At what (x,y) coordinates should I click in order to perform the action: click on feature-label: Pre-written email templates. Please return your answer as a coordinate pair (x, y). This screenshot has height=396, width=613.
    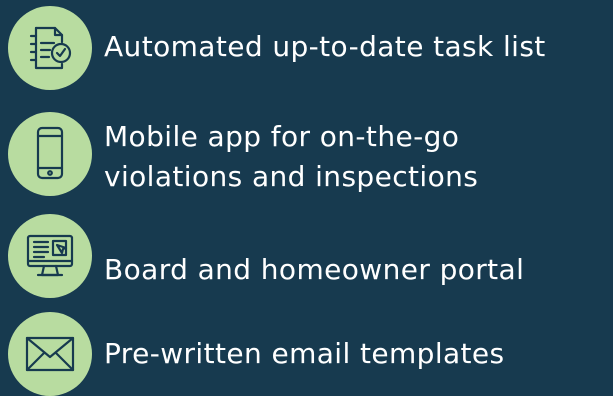
    Looking at the image, I should click on (304, 354).